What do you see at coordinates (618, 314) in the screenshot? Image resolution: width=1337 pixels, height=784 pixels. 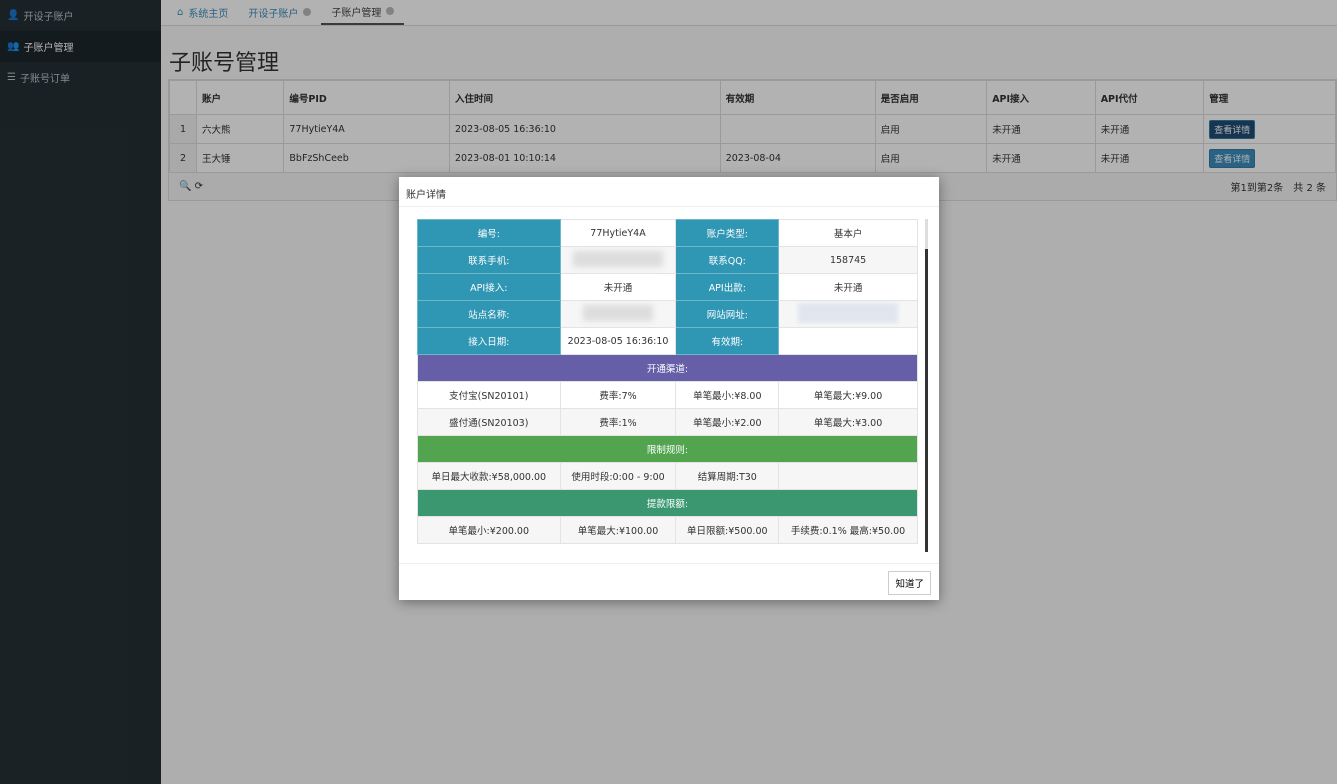 I see `value-site-name-redacted` at bounding box center [618, 314].